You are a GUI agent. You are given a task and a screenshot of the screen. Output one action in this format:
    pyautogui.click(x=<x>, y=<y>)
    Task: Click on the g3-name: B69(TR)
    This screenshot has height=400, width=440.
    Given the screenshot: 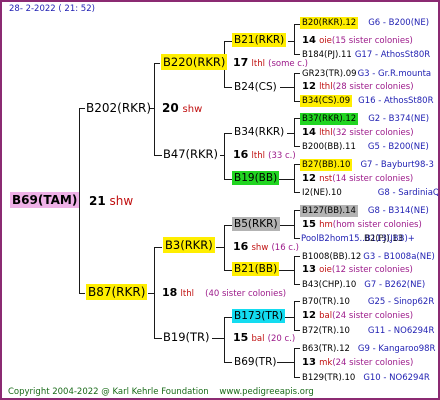 What is the action you would take?
    pyautogui.click(x=255, y=362)
    